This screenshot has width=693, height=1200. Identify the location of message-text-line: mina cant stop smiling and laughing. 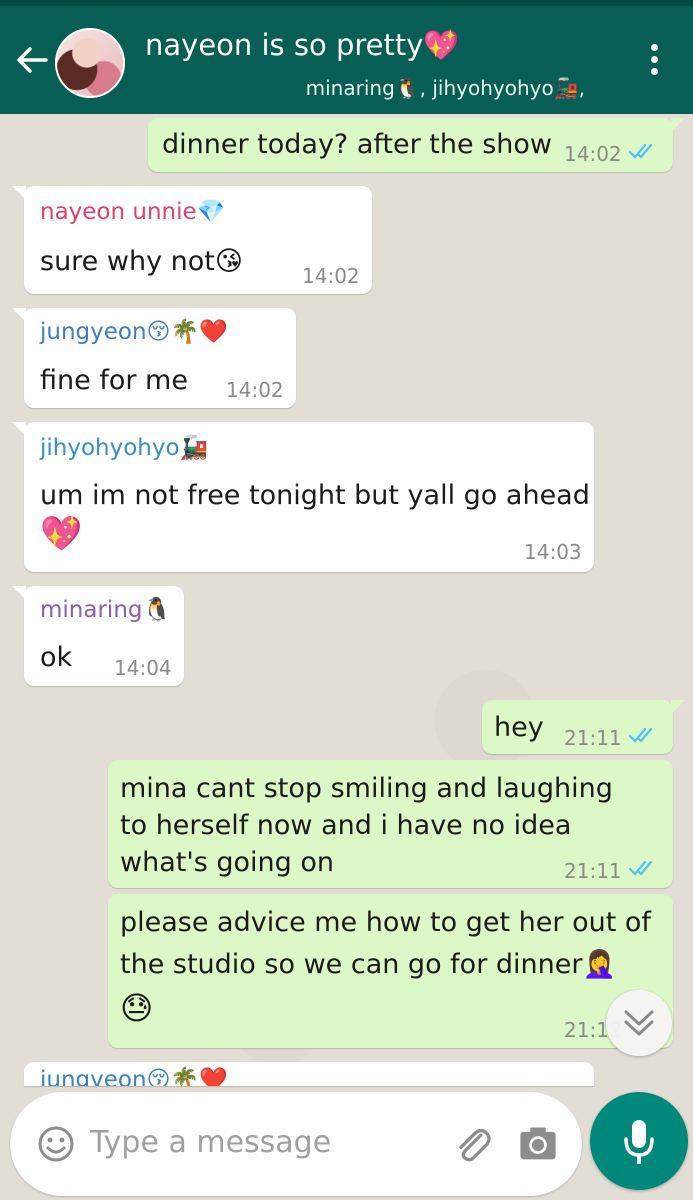
(366, 788).